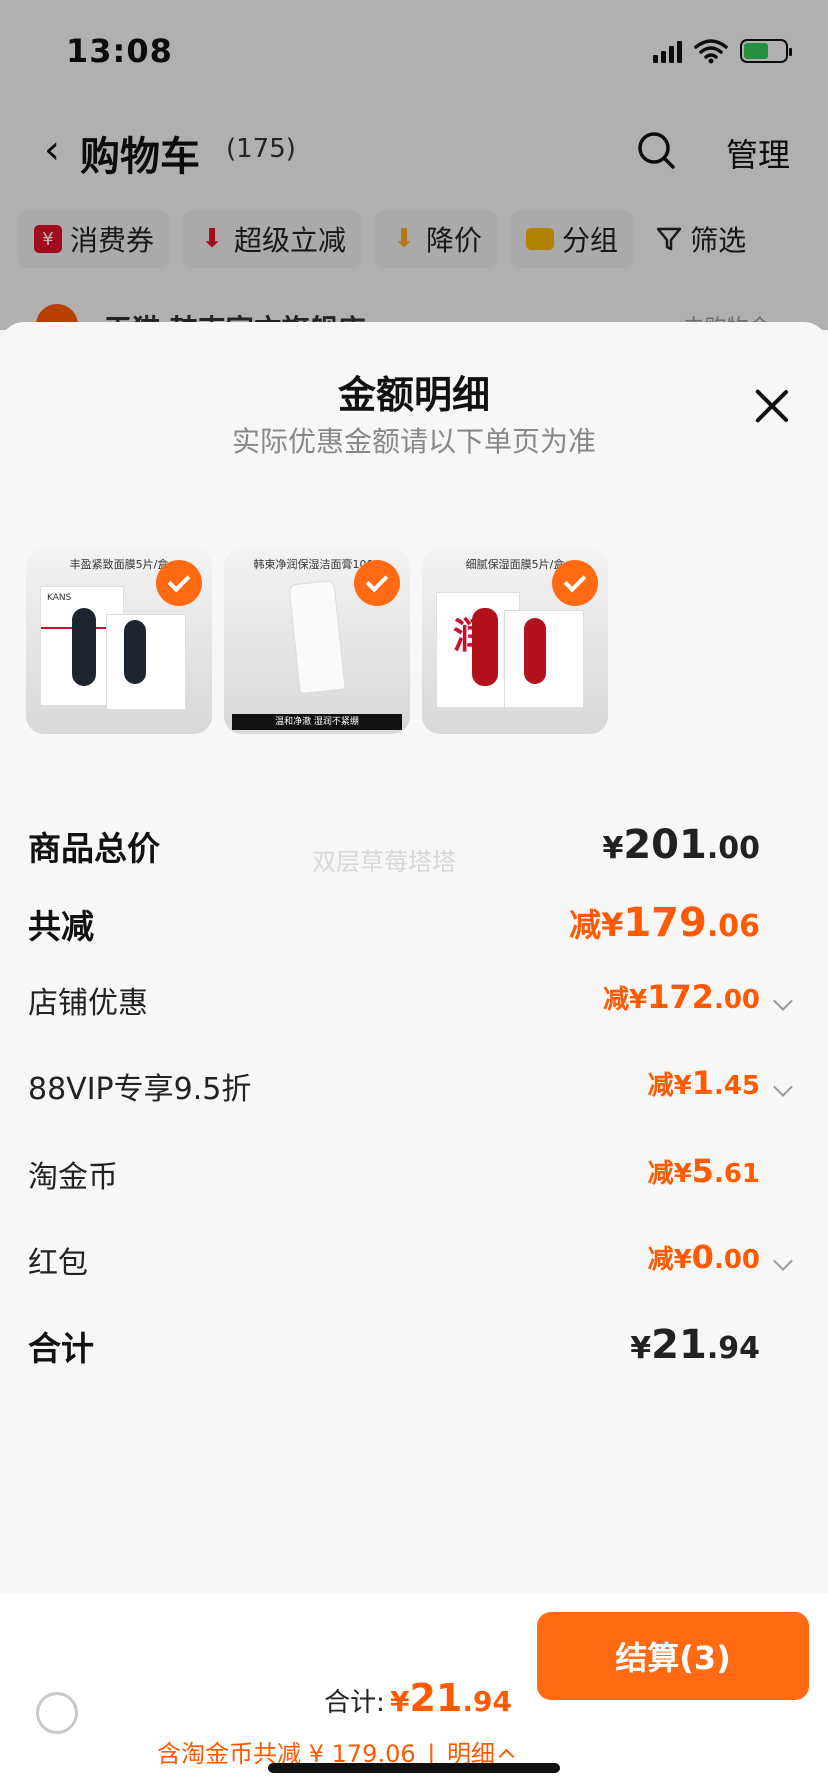 The height and width of the screenshot is (1792, 828). I want to click on product-thumbnail: 细腻保湿面膜5片/盒 润, so click(515, 641).